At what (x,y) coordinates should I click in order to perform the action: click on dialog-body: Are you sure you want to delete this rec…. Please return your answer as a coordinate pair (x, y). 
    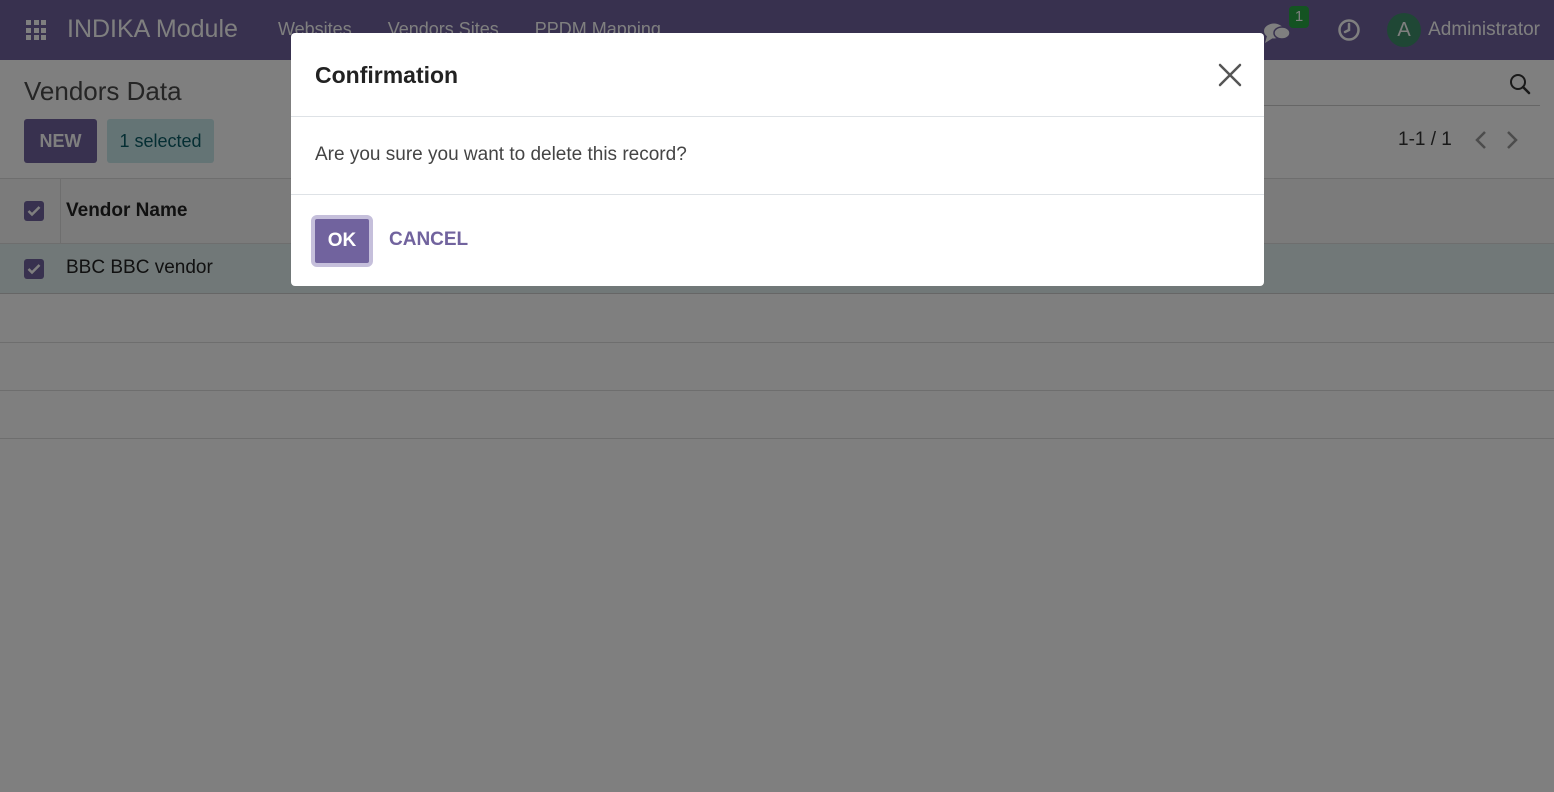
    Looking at the image, I should click on (777, 156).